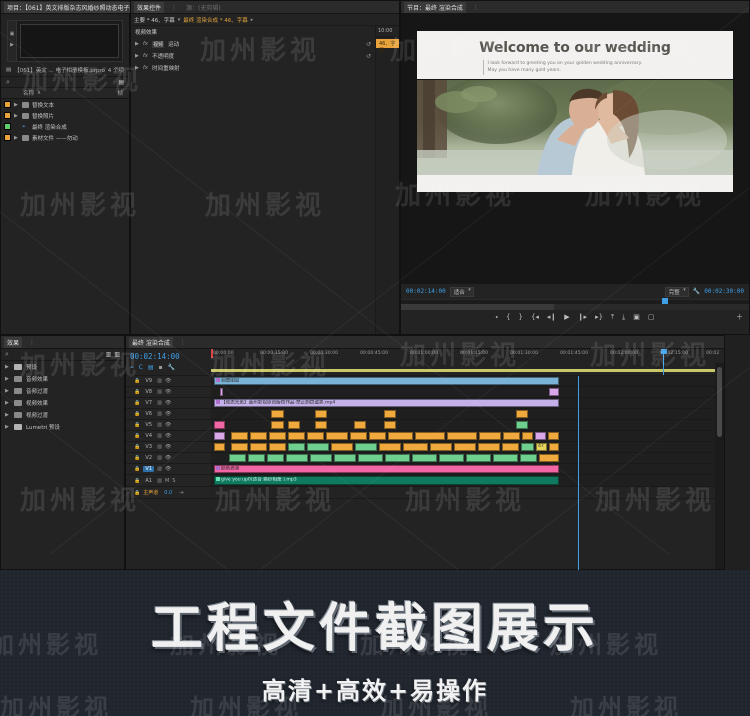 This screenshot has width=750, height=716. I want to click on list-item: ▶ 视频过渡, so click(62, 415).